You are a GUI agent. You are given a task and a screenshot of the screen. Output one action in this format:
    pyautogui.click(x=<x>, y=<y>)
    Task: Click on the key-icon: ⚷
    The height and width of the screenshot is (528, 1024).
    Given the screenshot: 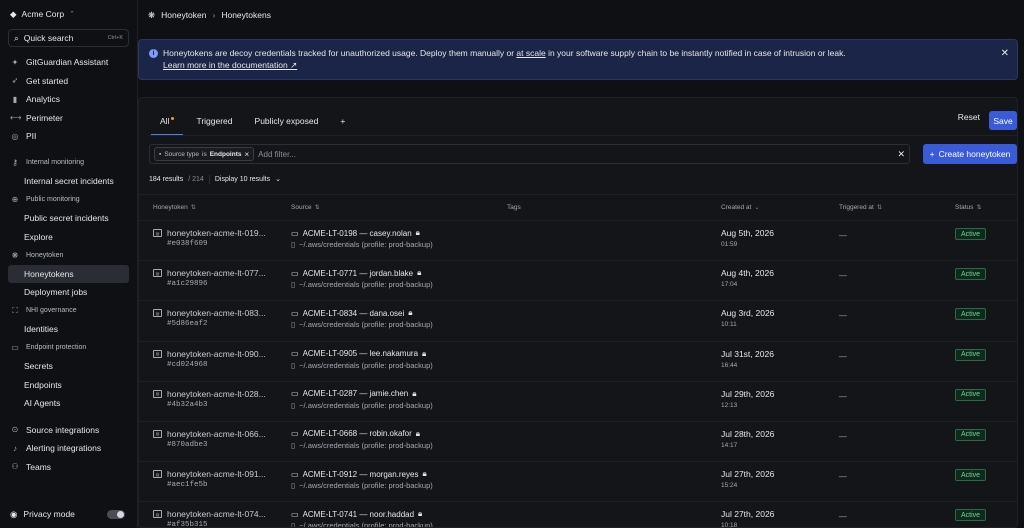 What is the action you would take?
    pyautogui.click(x=15, y=163)
    